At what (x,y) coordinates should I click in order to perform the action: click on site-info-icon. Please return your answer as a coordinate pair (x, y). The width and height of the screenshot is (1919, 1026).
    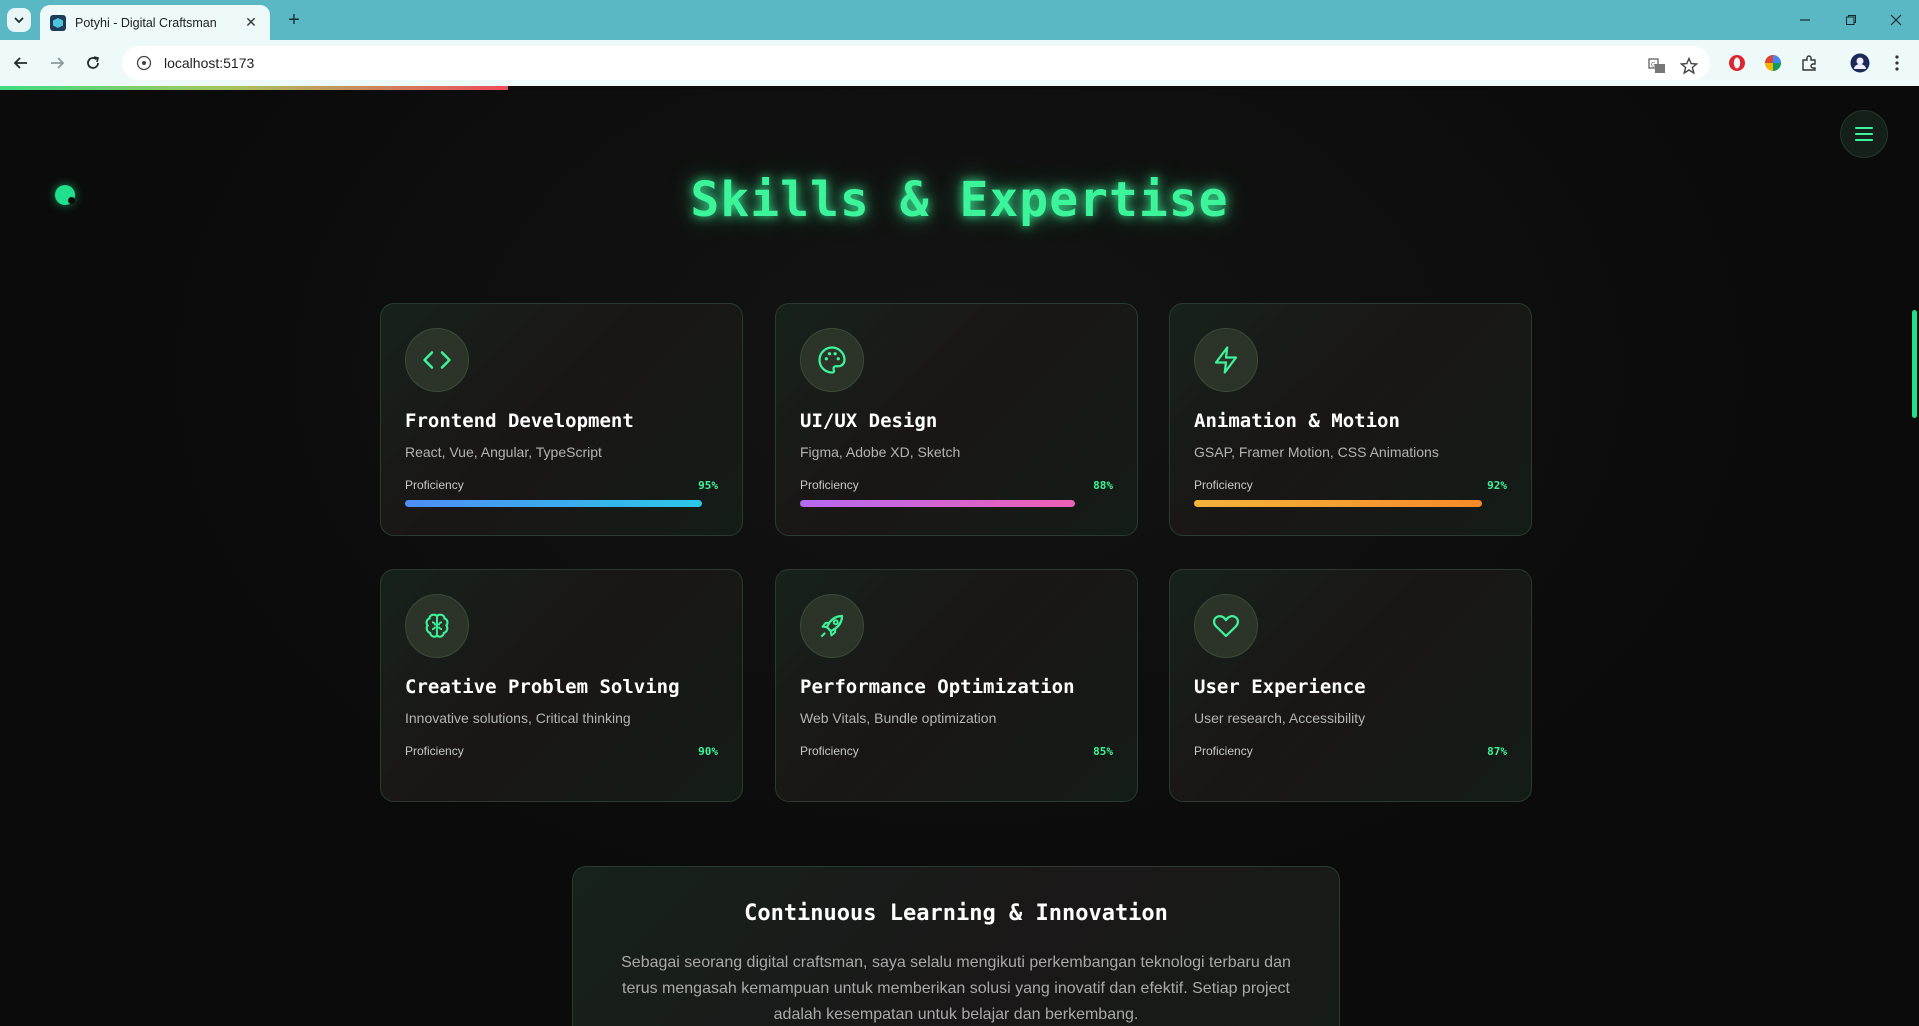
    Looking at the image, I should click on (144, 63).